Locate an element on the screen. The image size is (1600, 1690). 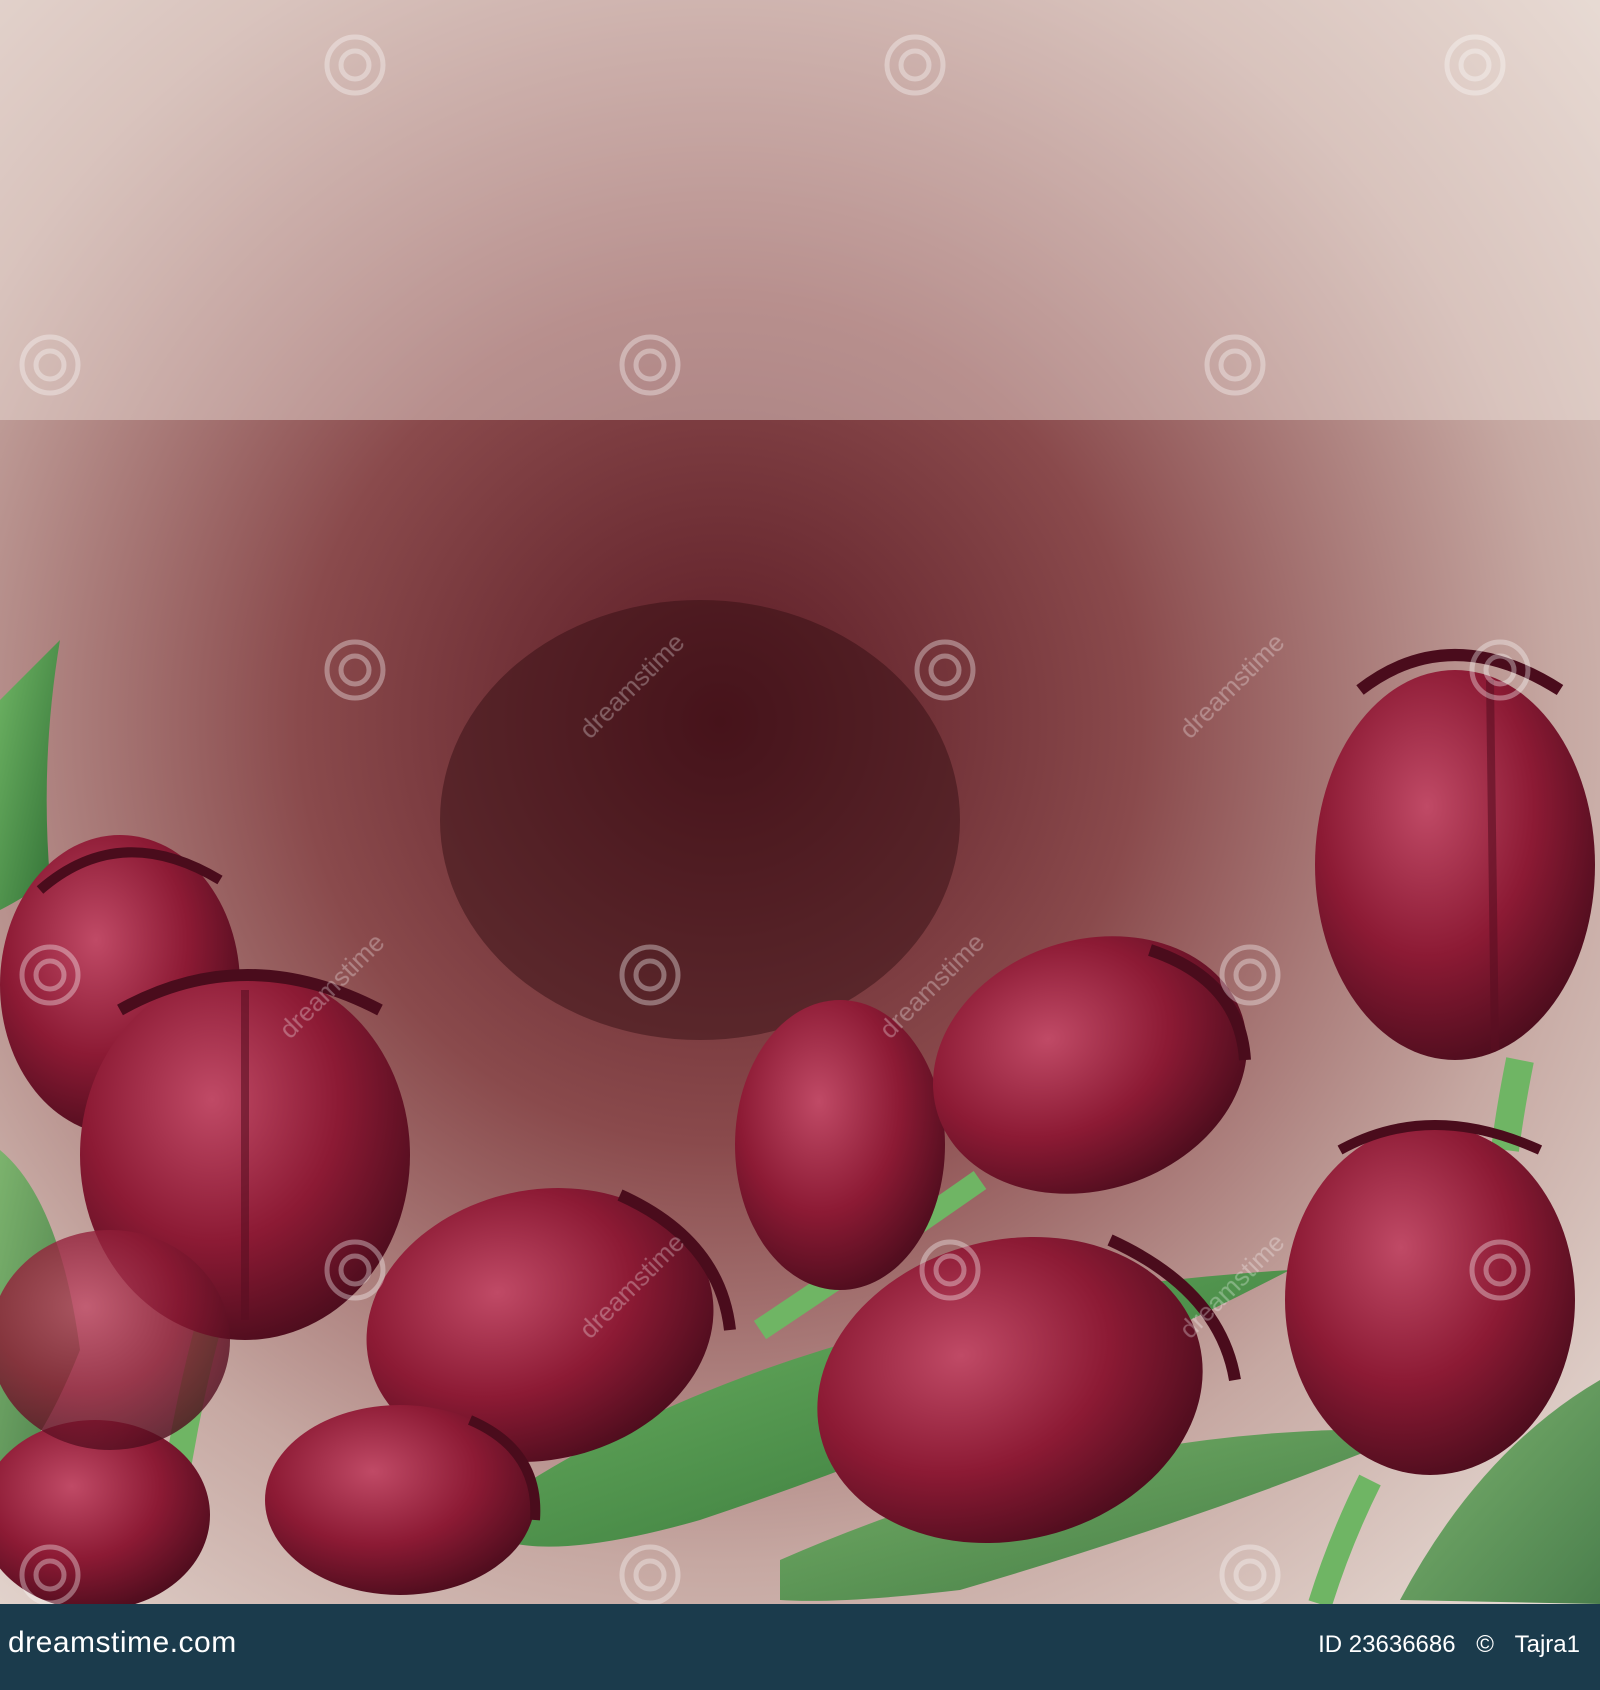
author-name: Tajra1 is located at coordinates (1547, 1644).